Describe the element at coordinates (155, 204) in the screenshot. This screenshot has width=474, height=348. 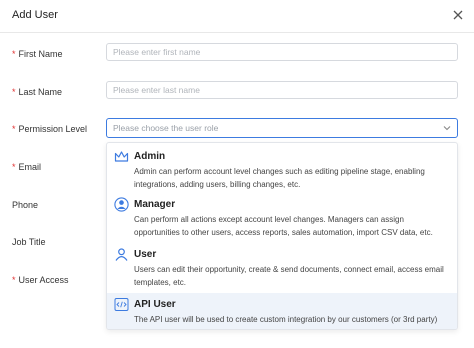
I see `role-title: Manager` at that location.